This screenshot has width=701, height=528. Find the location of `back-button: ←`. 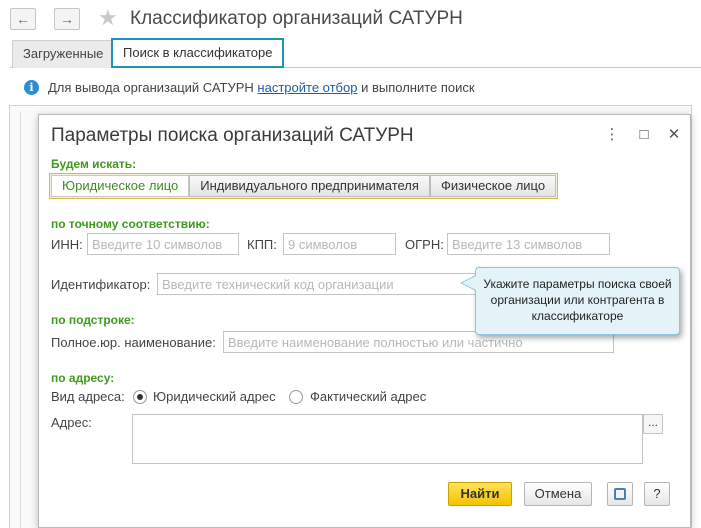

back-button: ← is located at coordinates (23, 19).